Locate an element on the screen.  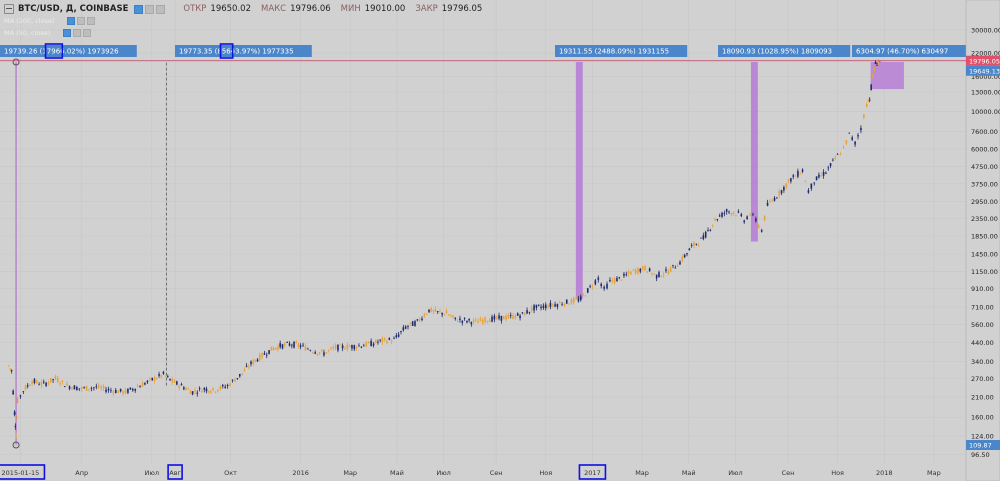
measure-label: 19311.55 (2488.09%) 1931155 is located at coordinates (614, 52).